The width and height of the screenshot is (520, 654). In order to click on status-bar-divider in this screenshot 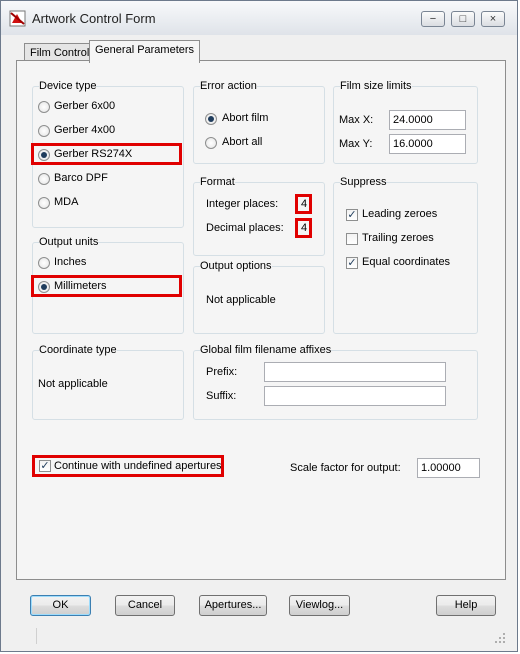, I will do `click(36, 636)`.